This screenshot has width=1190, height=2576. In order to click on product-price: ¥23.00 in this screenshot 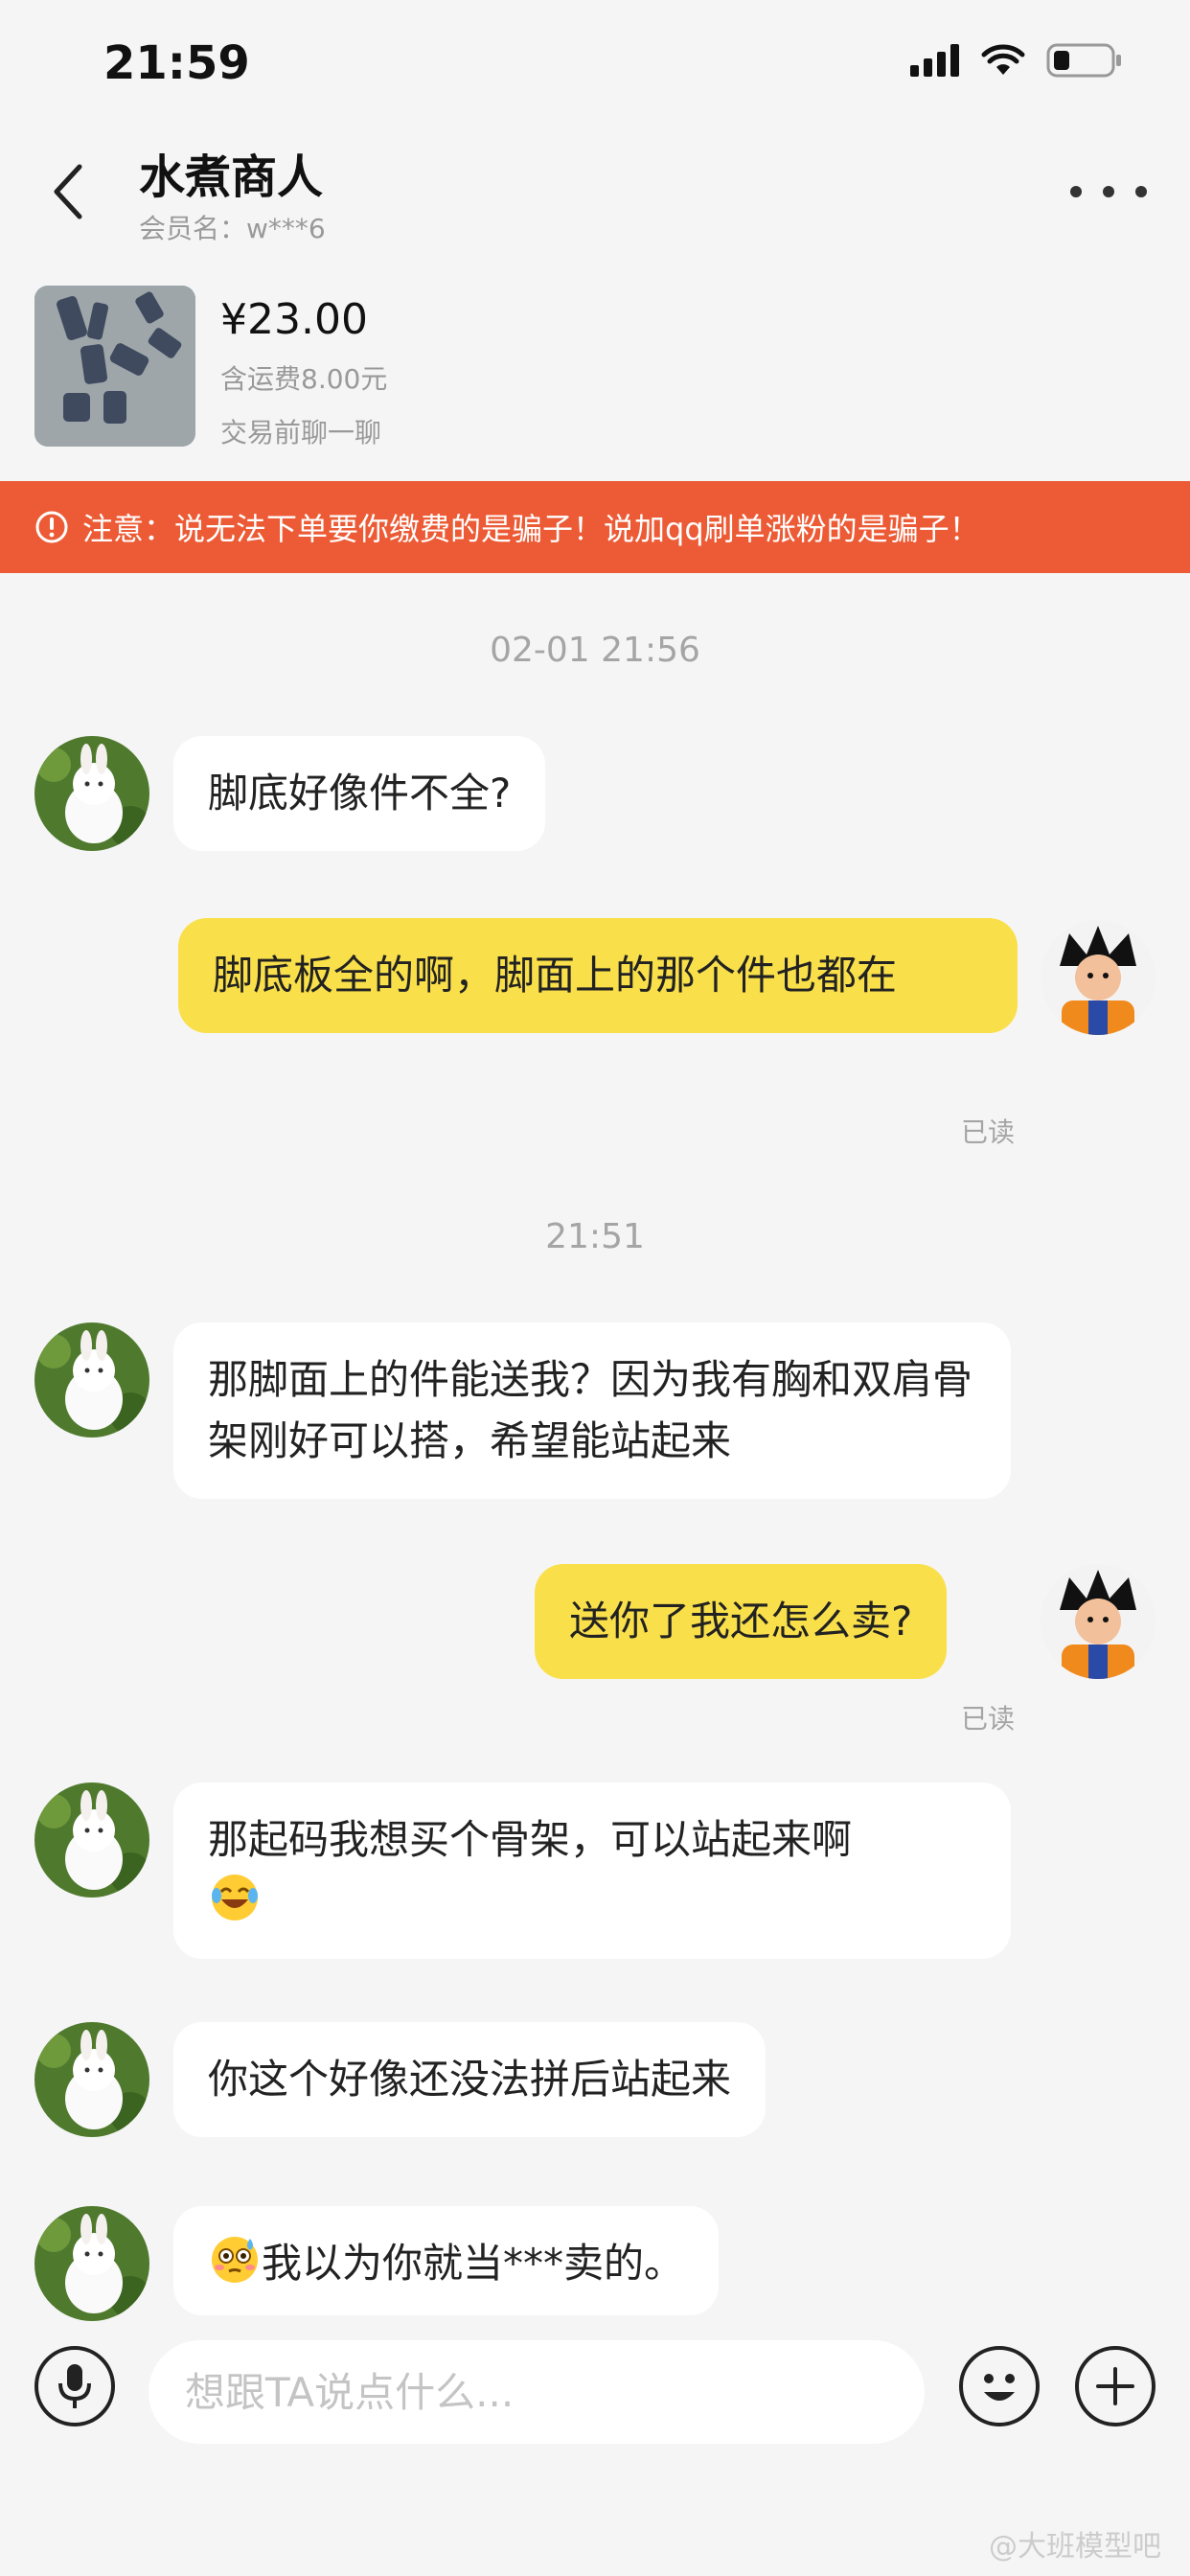, I will do `click(294, 319)`.